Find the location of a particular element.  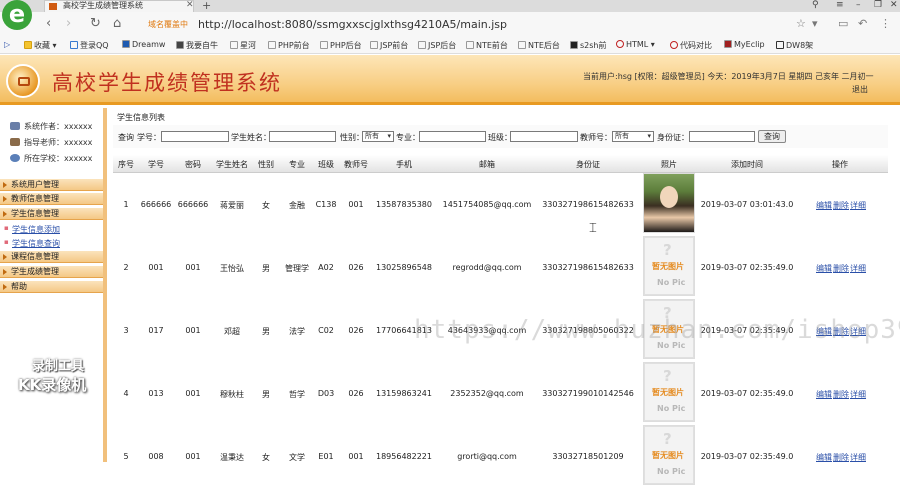

bookmark-item: PHP前台 is located at coordinates (289, 45).